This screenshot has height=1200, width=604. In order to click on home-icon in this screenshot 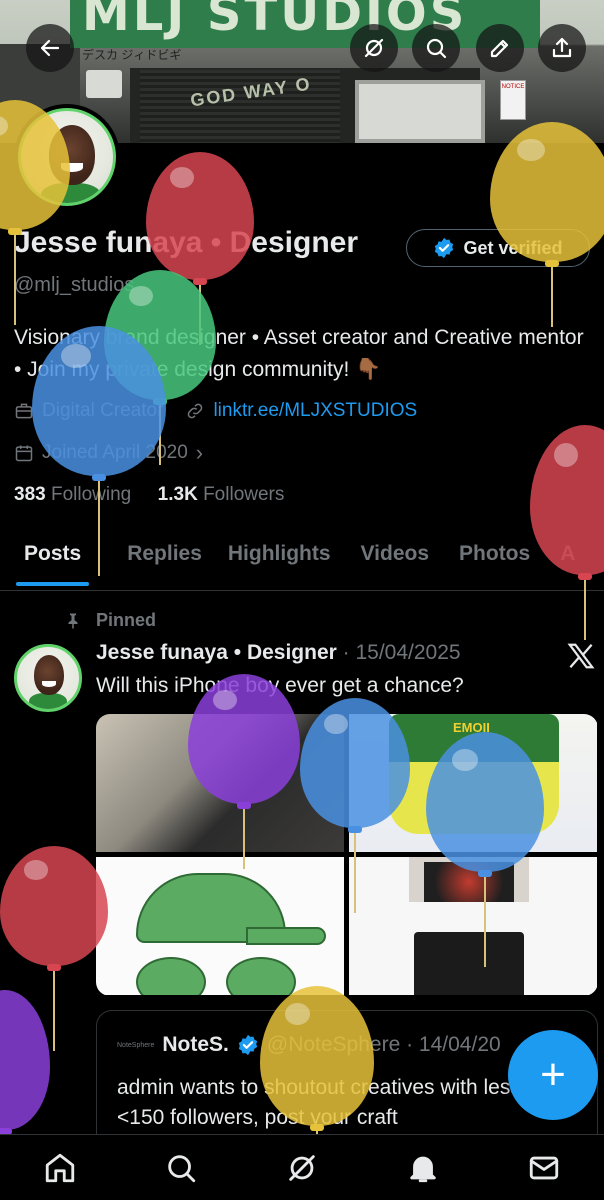, I will do `click(60, 1168)`.